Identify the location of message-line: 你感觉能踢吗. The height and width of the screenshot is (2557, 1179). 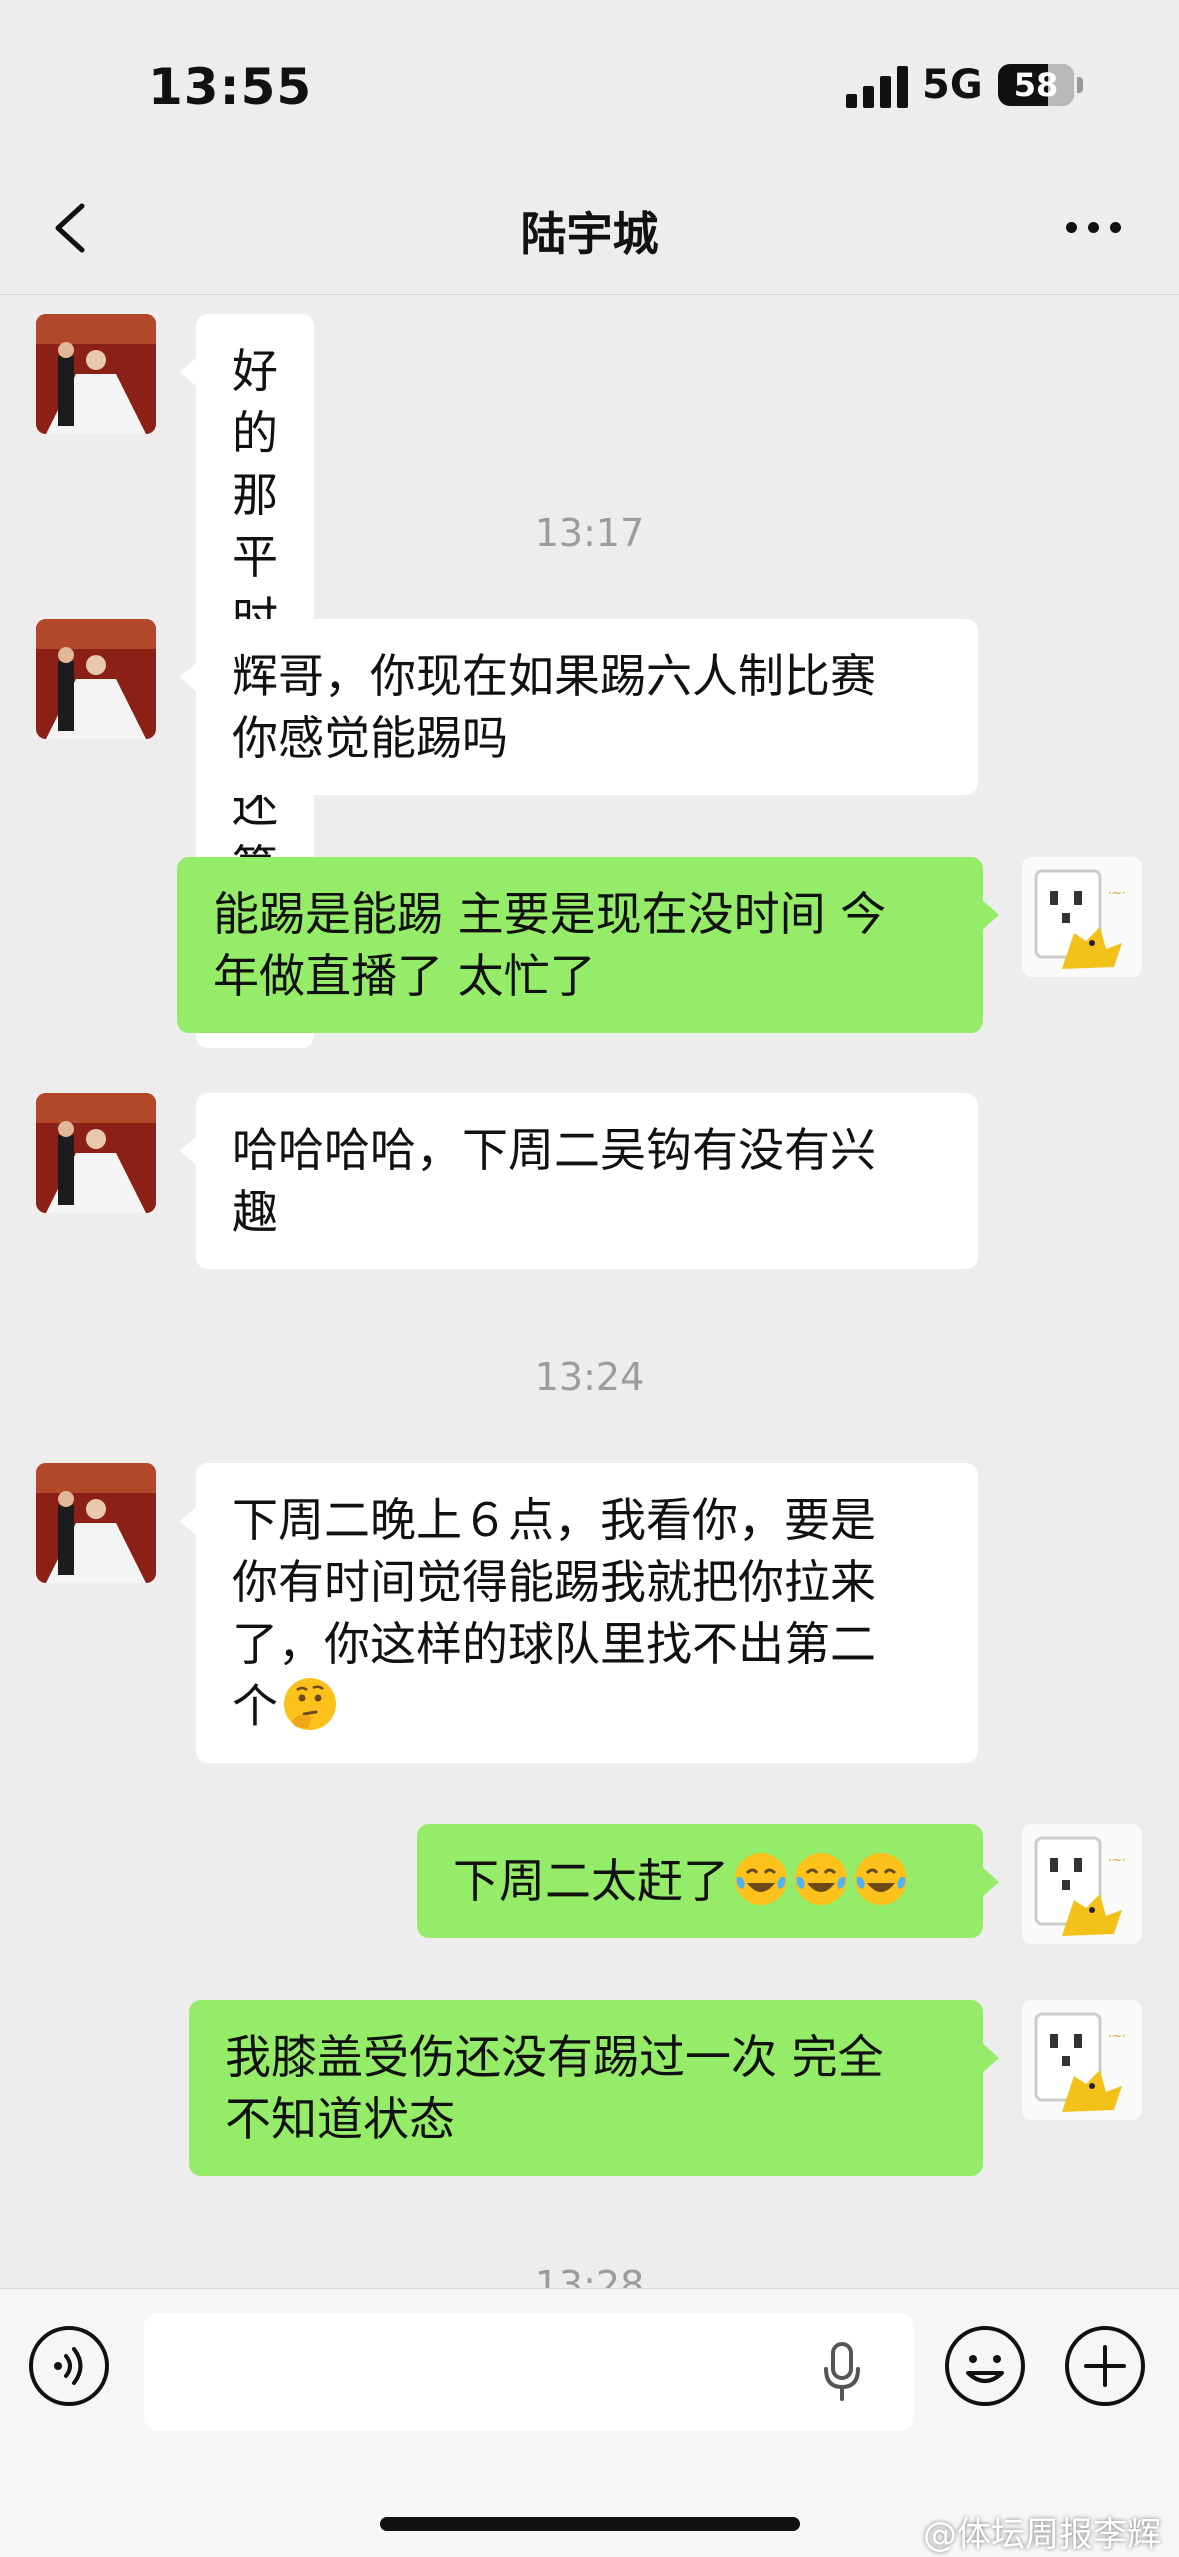
(370, 738).